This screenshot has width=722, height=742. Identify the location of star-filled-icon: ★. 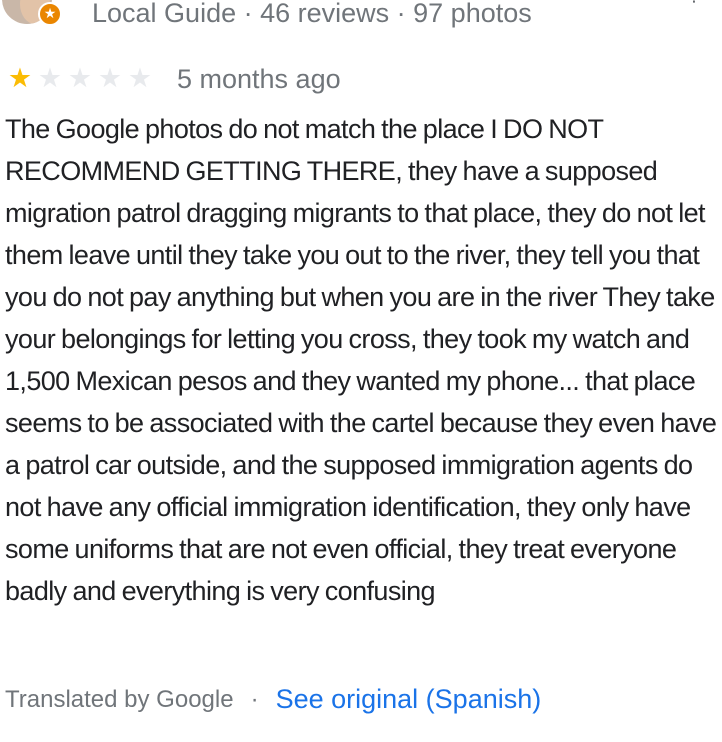
(20, 78).